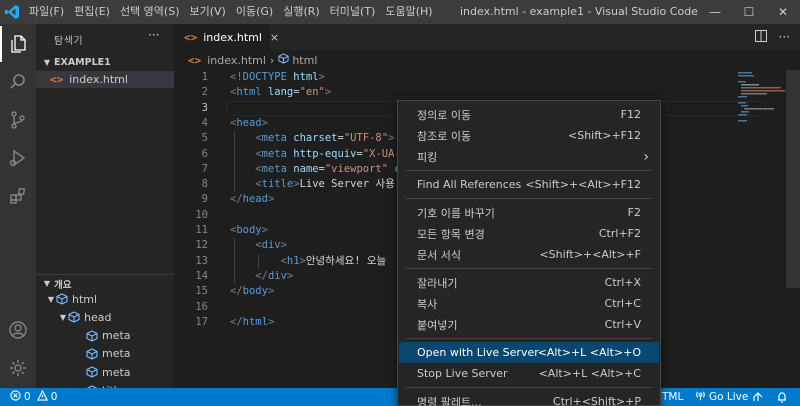  Describe the element at coordinates (46, 12) in the screenshot. I see `menu-item-0: 파일(F)` at that location.